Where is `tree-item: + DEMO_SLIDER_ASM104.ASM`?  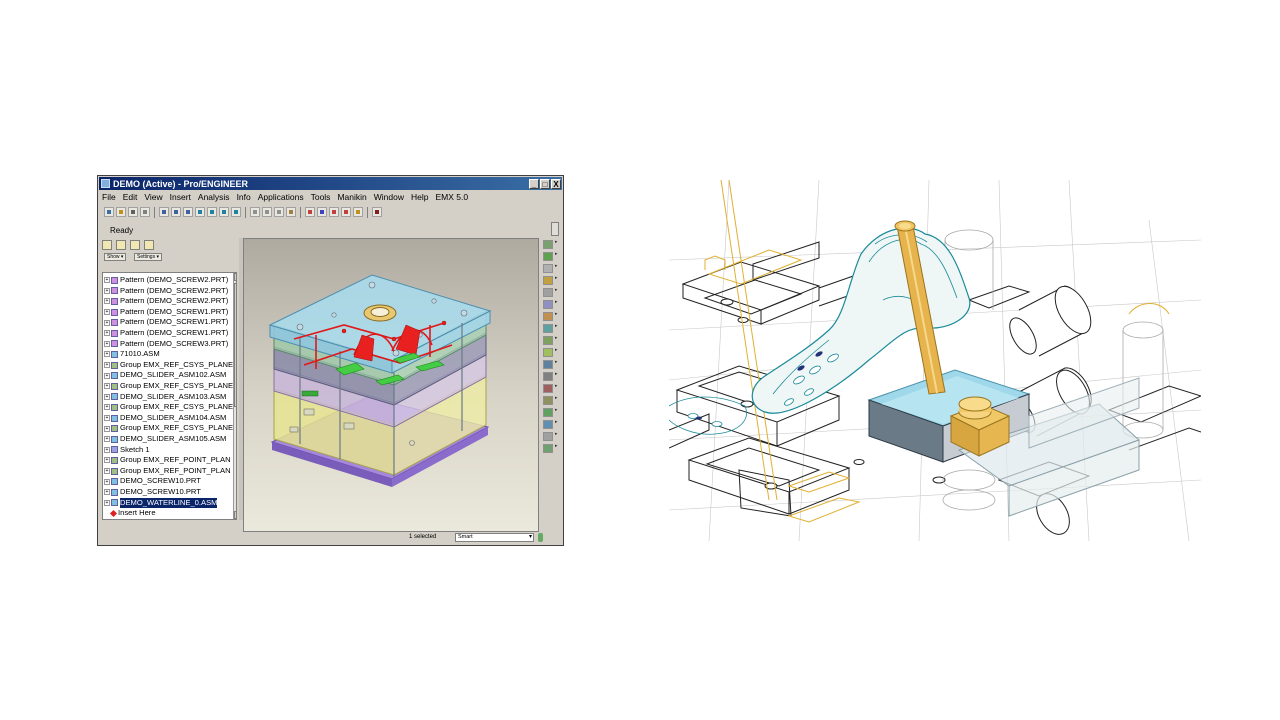
tree-item: + DEMO_SLIDER_ASM104.ASM is located at coordinates (165, 418).